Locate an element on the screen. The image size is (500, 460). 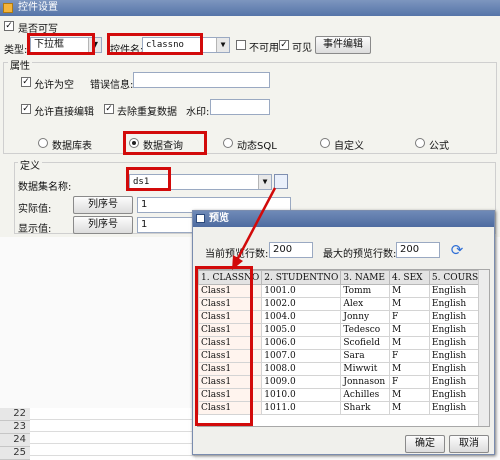
arrow-line is located at coordinates (255, 225).